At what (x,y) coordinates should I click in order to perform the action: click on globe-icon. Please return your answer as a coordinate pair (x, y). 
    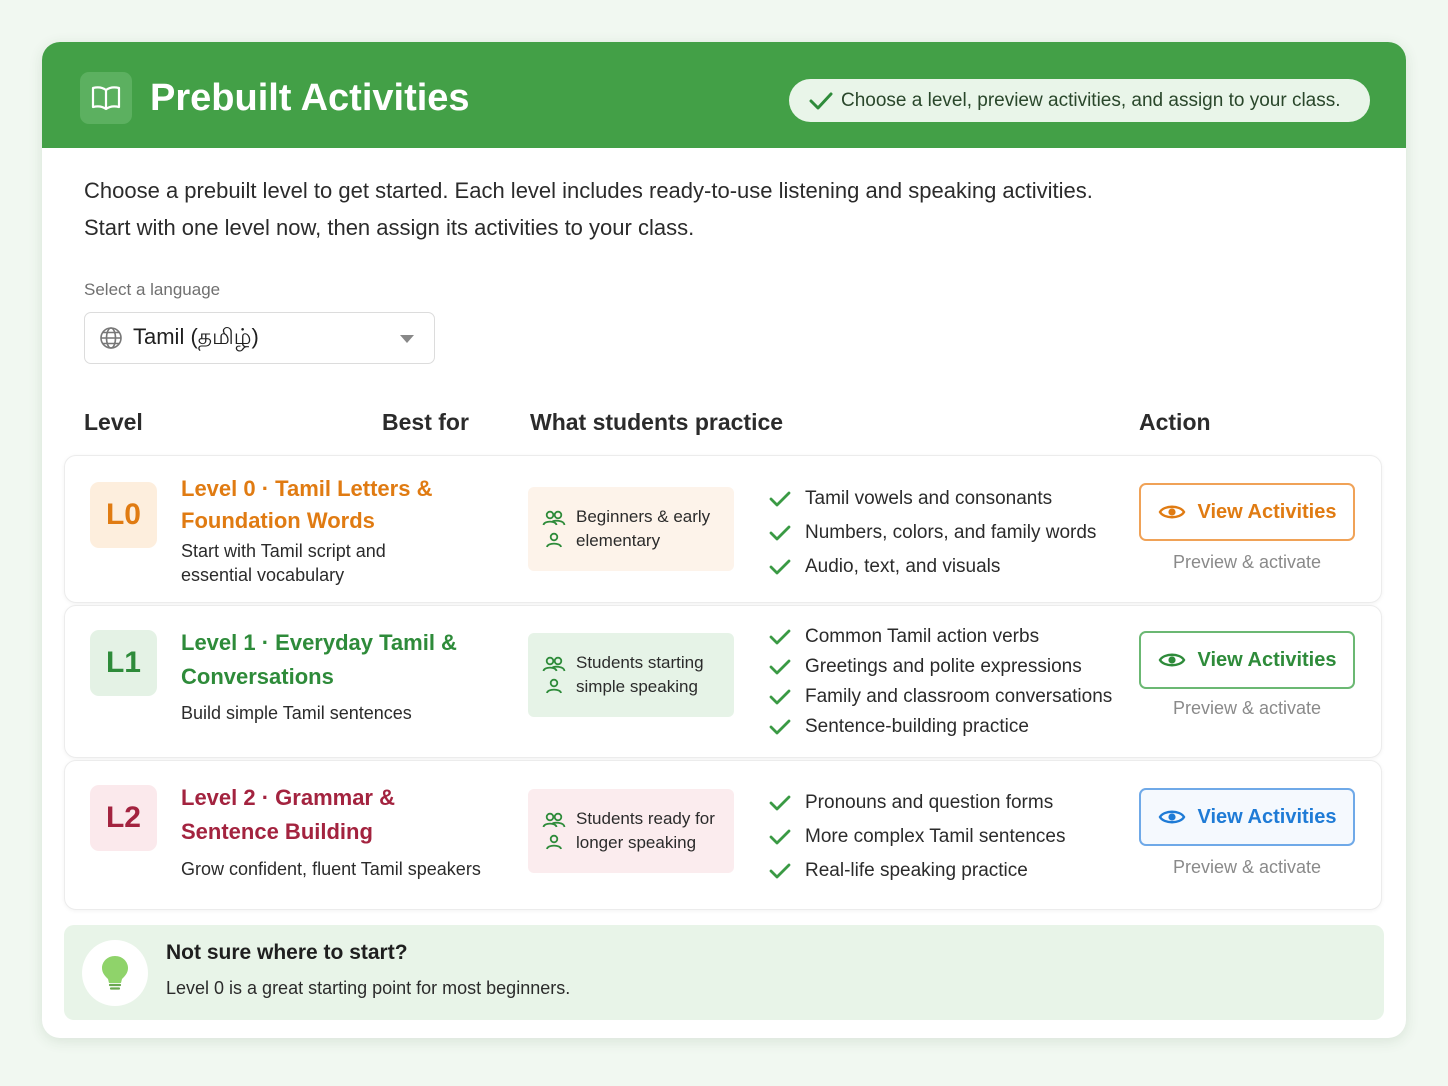
    Looking at the image, I should click on (111, 338).